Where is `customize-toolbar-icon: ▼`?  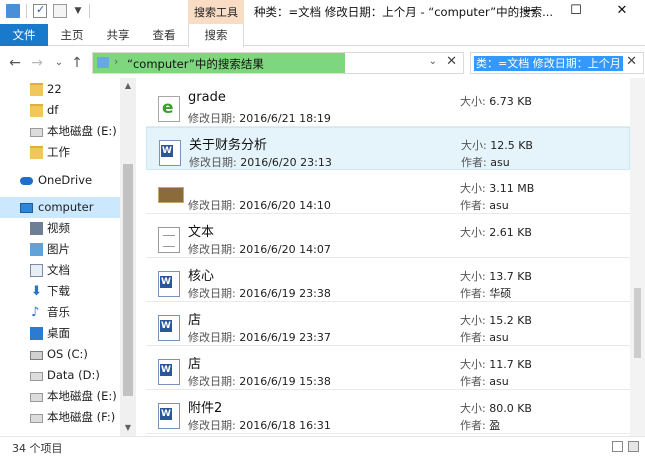
customize-toolbar-icon: ▼ is located at coordinates (78, 11).